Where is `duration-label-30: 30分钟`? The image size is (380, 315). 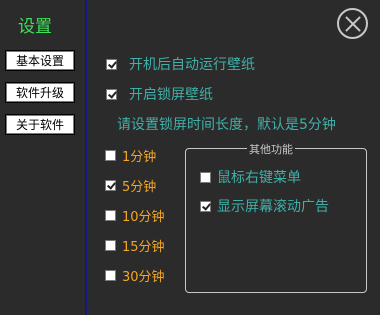 duration-label-30: 30分钟 is located at coordinates (143, 277).